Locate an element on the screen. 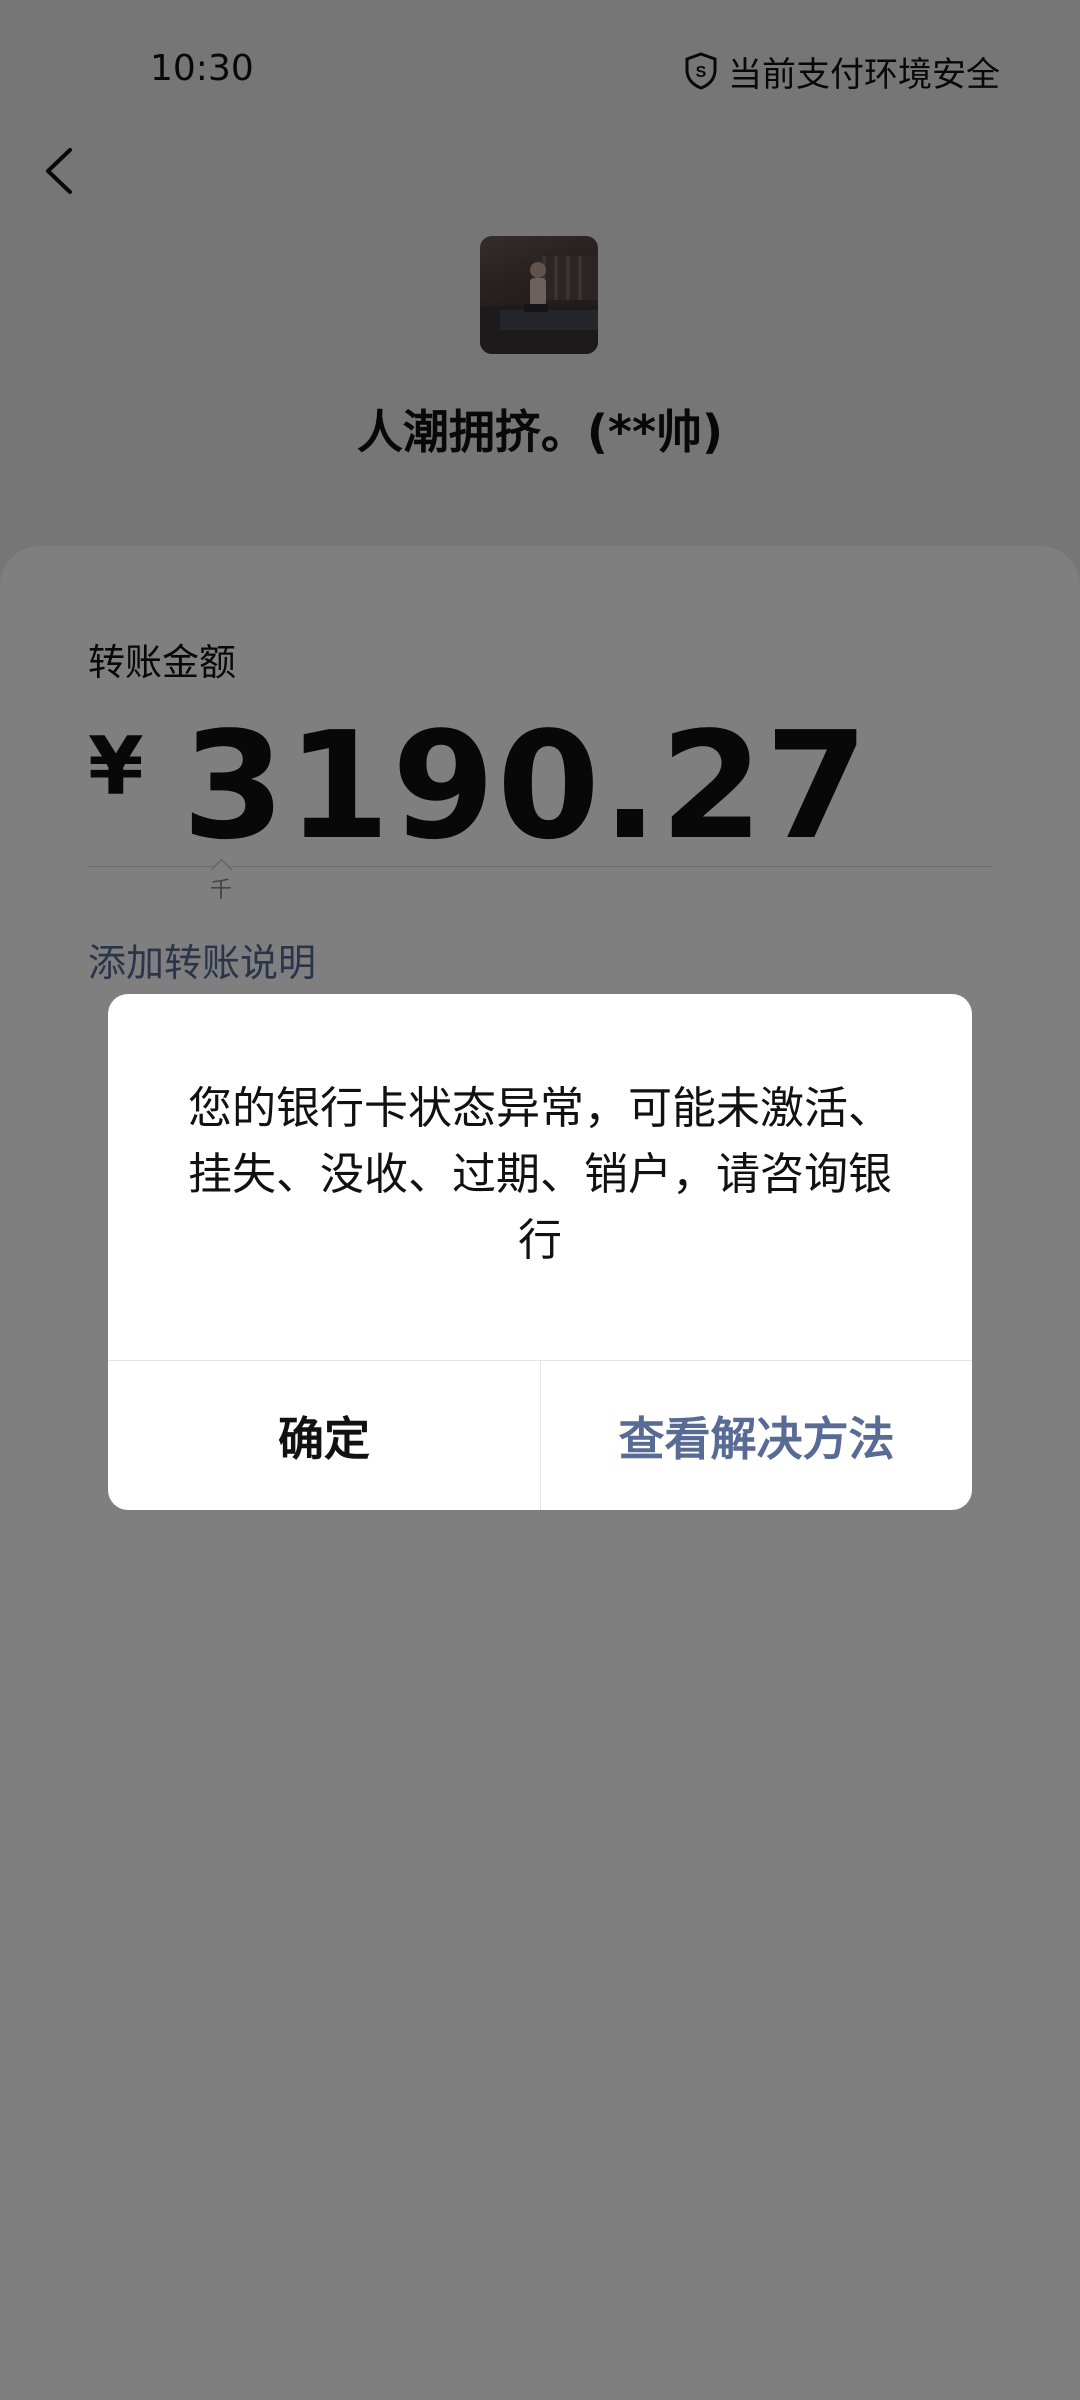 The image size is (1080, 2400). view-solution-button: 查看解决方法 is located at coordinates (756, 1435).